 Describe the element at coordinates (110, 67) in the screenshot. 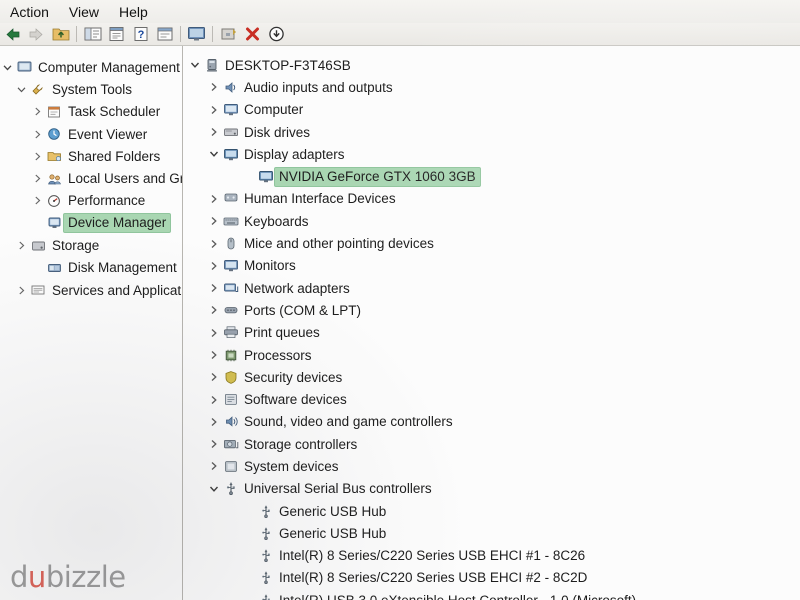

I see `console-tree-root-label: Computer Management (Local` at that location.